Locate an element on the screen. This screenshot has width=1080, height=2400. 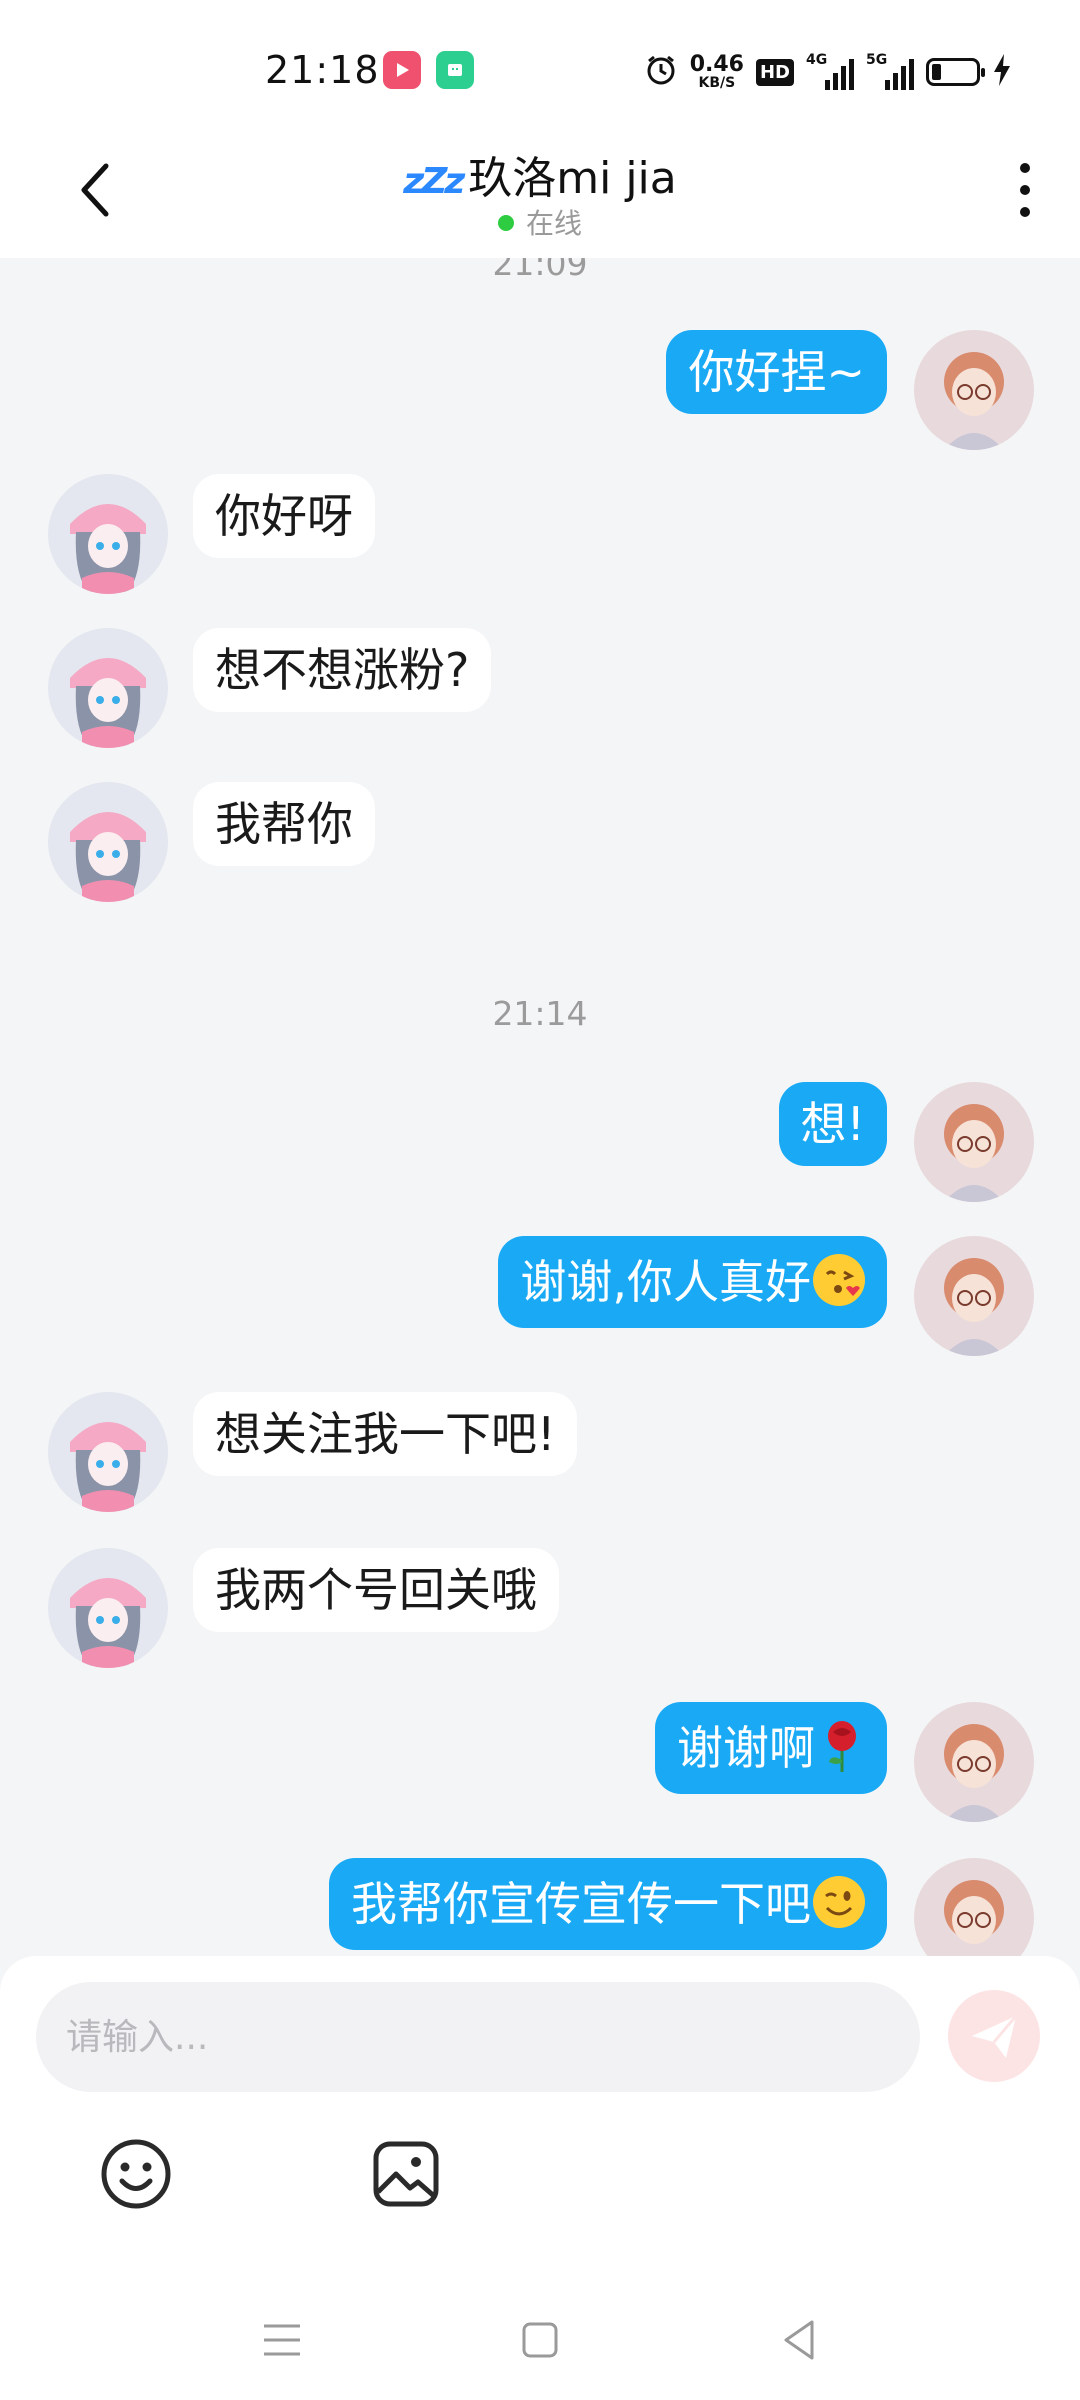
message-bubble: 想关注我一下吧! is located at coordinates (385, 1434).